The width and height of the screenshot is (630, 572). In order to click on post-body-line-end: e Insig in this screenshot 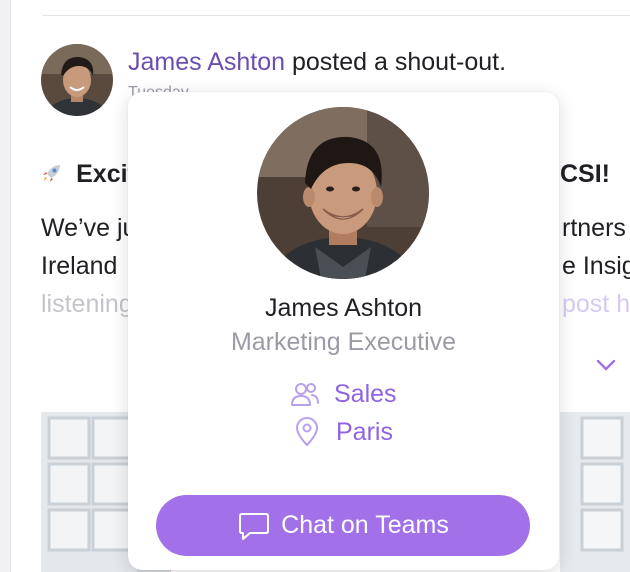, I will do `click(596, 266)`.